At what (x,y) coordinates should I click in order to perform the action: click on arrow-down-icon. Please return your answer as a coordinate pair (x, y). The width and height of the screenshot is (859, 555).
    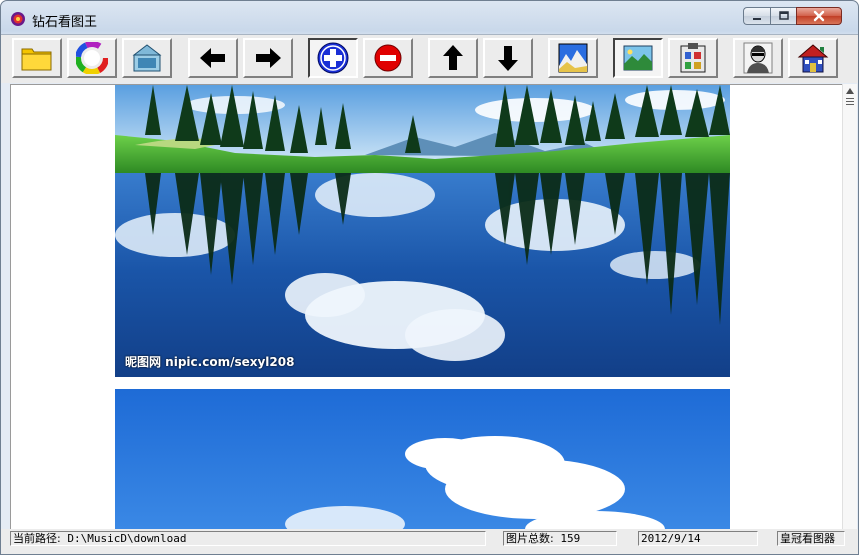
    Looking at the image, I should click on (508, 58).